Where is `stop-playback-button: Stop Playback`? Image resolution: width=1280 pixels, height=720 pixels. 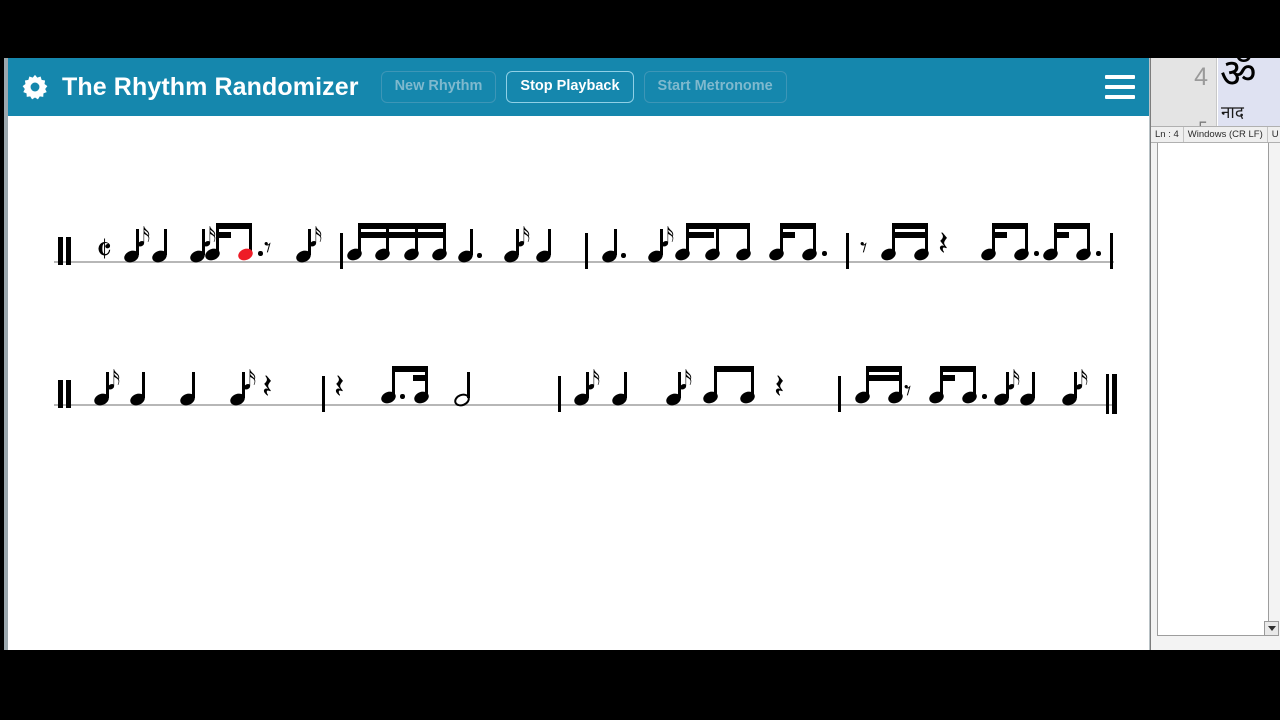
stop-playback-button: Stop Playback is located at coordinates (570, 87).